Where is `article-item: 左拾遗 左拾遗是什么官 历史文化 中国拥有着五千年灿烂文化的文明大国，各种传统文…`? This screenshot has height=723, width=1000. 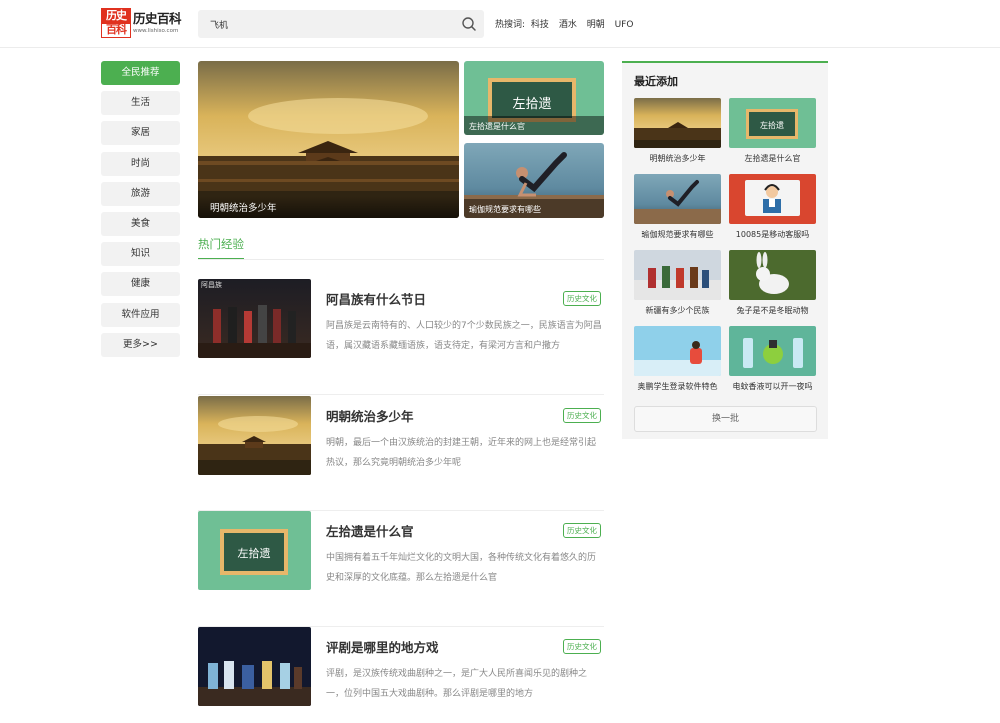
article-item: 左拾遗 左拾遗是什么官 历史文化 中国拥有着五千年灿烂文化的文明大国，各种传统文… is located at coordinates (401, 569).